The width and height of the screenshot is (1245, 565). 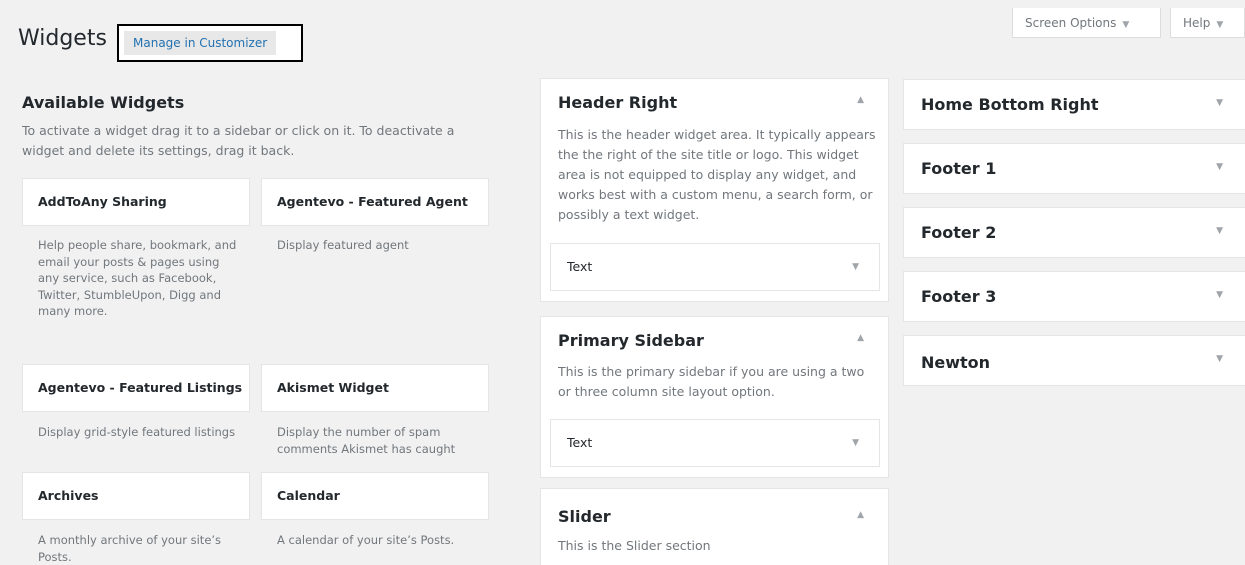 What do you see at coordinates (956, 362) in the screenshot?
I see `sidebar-title: Newton` at bounding box center [956, 362].